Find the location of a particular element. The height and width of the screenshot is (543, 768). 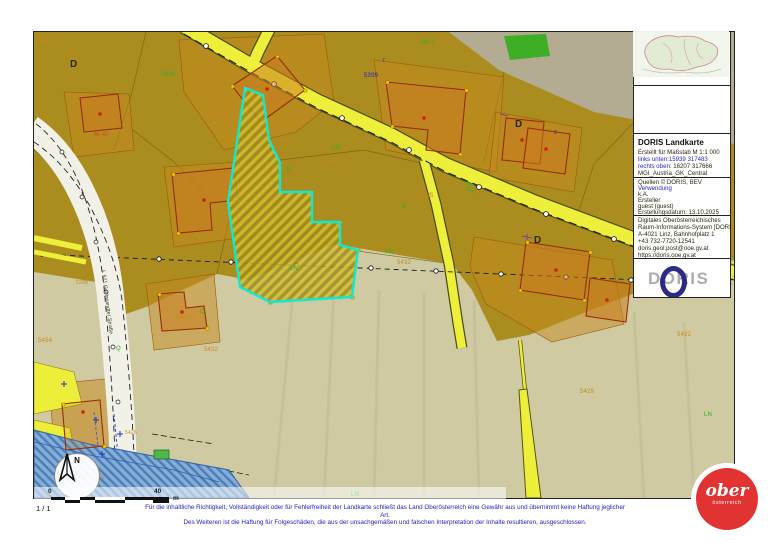

info-line: Erstellungsdatum: 13.10.2025 is located at coordinates (682, 212).